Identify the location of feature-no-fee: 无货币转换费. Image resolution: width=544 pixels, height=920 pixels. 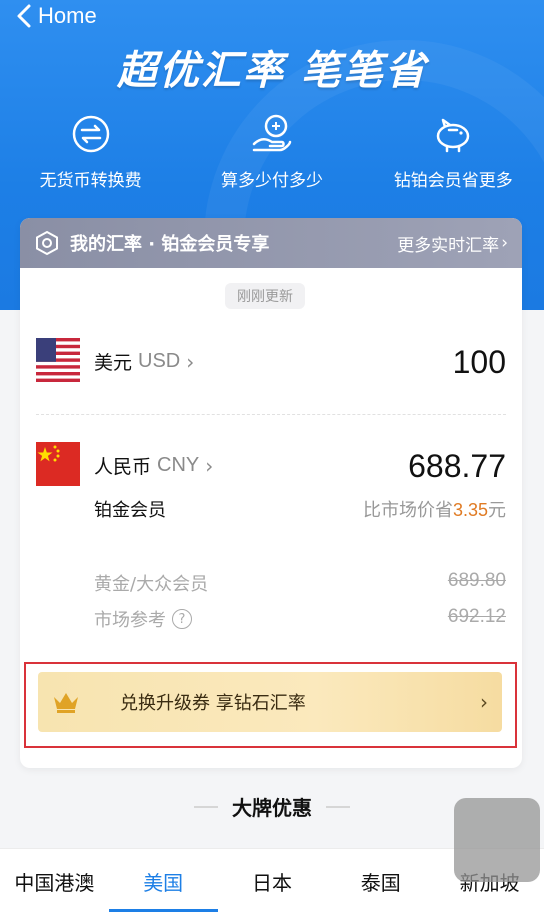
(91, 151).